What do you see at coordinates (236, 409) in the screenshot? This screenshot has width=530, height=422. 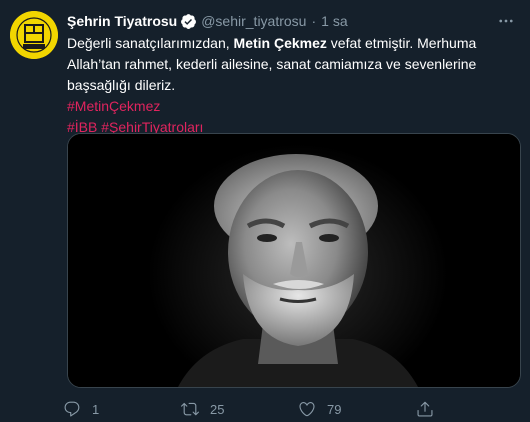 I see `retweet-button: 25` at bounding box center [236, 409].